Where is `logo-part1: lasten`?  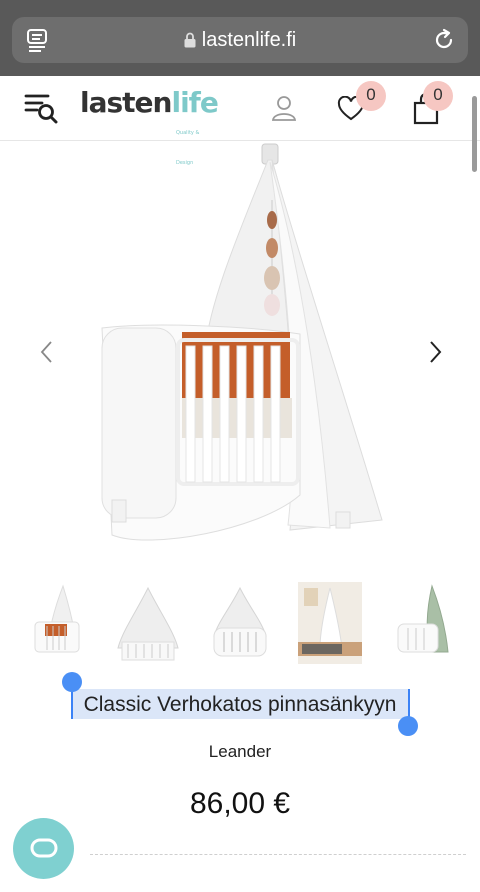
logo-part1: lasten is located at coordinates (126, 102).